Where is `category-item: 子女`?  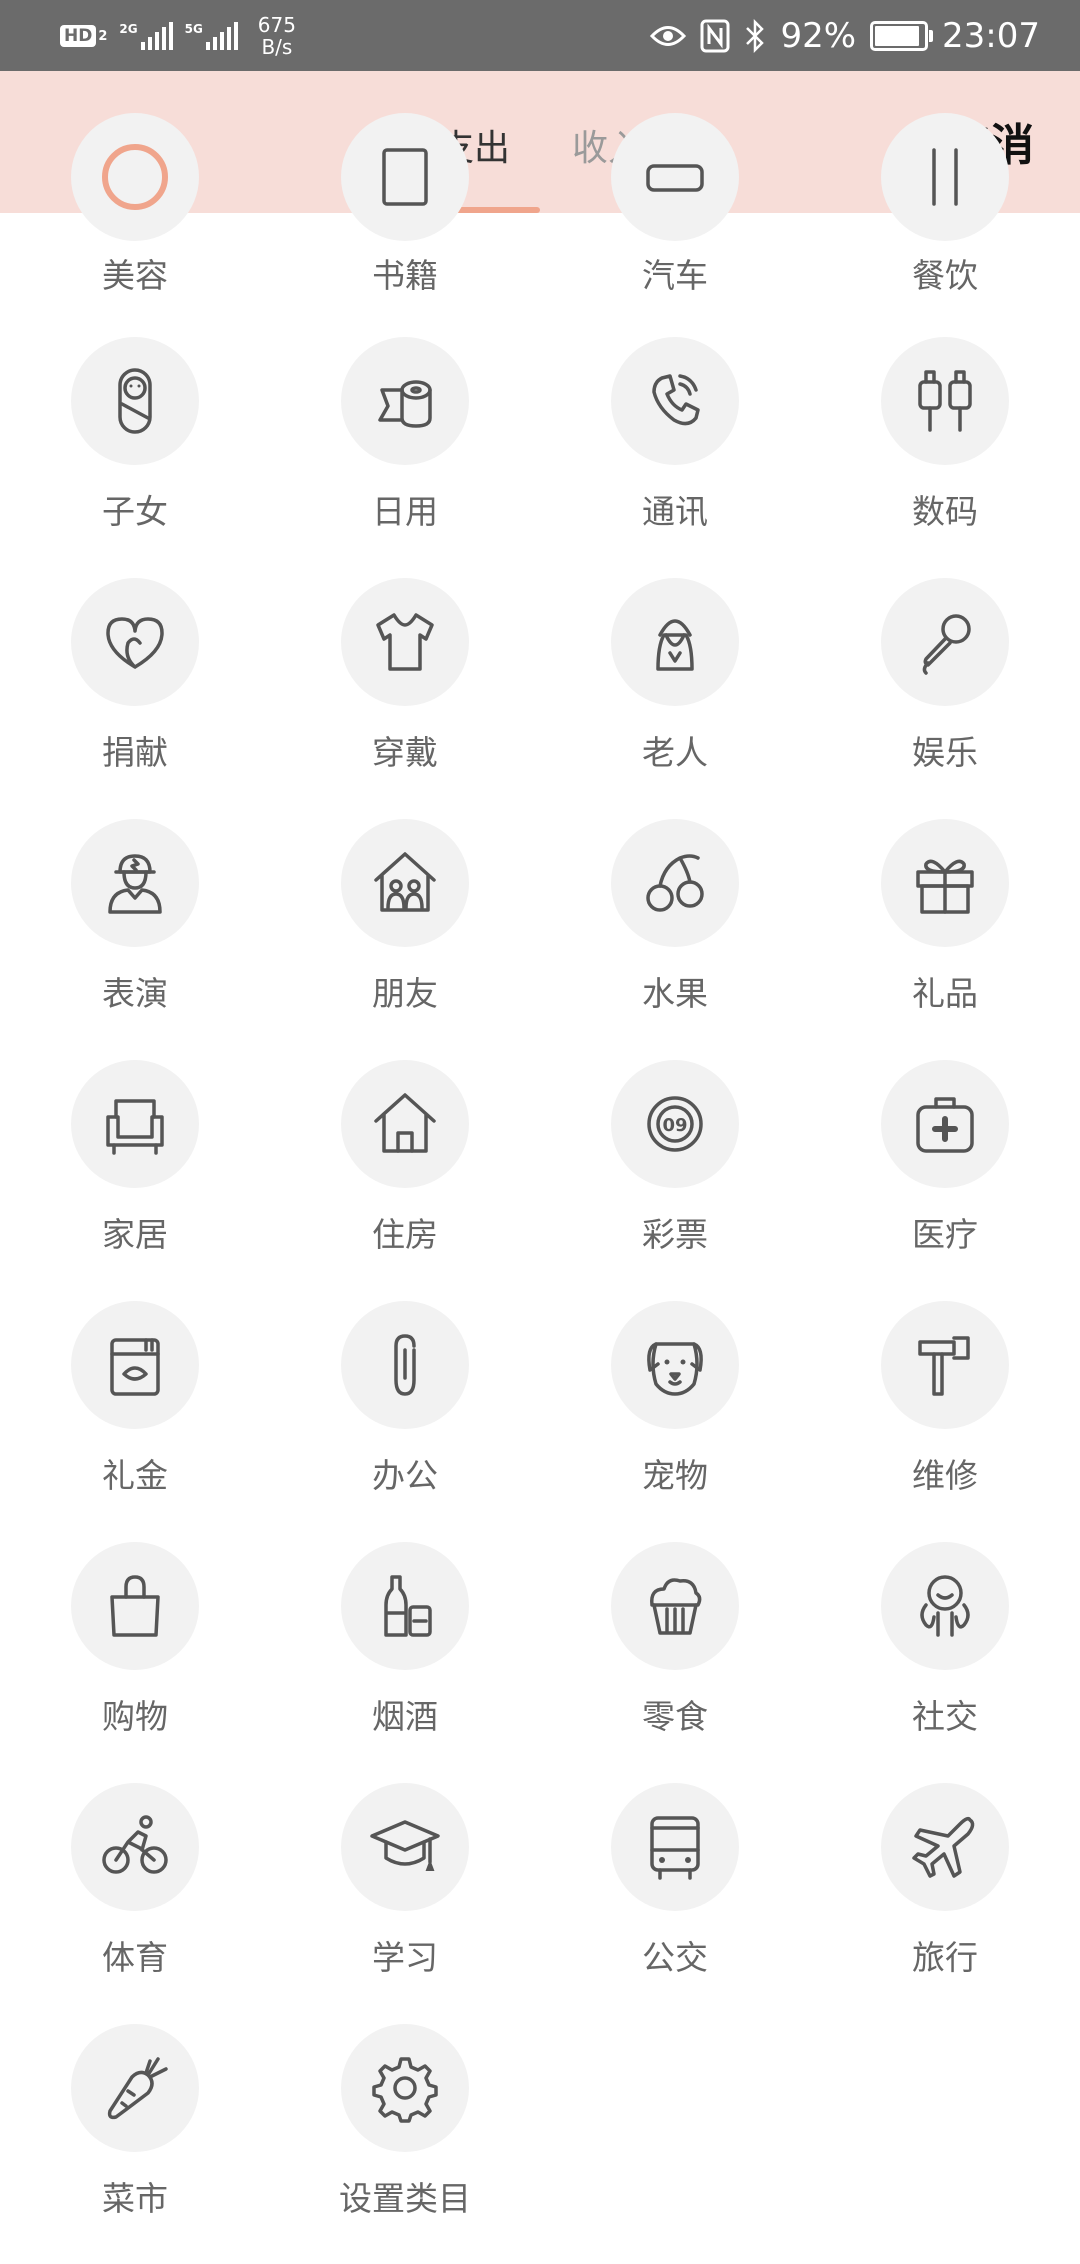 category-item: 子女 is located at coordinates (135, 457).